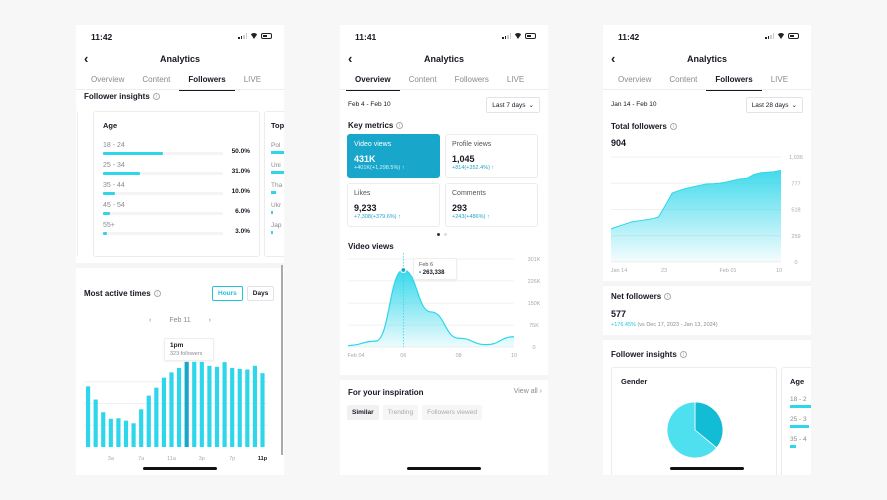  What do you see at coordinates (180, 265) in the screenshot?
I see `divider` at bounding box center [180, 265].